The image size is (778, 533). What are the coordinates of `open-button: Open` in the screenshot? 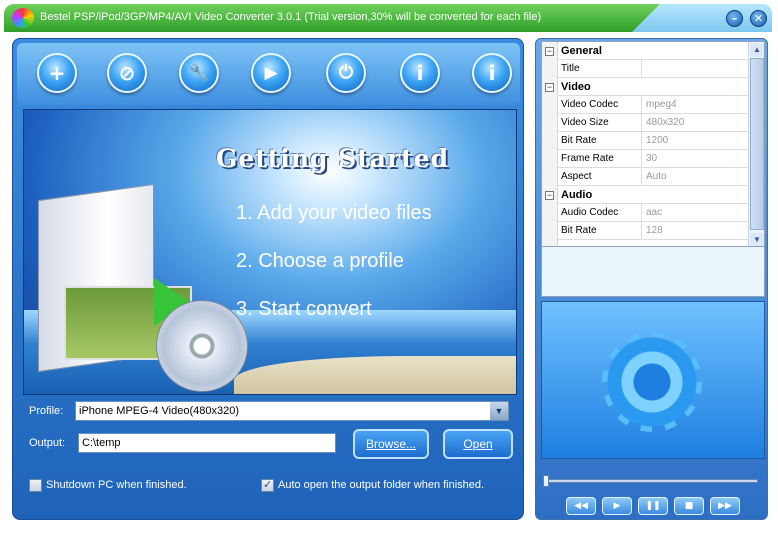 It's located at (478, 444).